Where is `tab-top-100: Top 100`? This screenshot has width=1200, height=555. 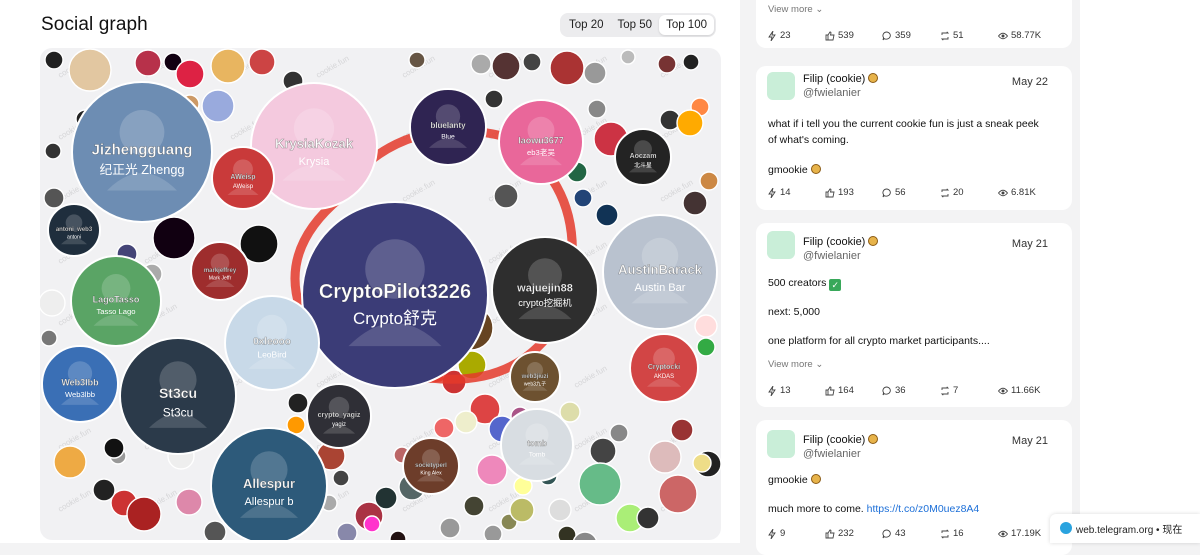
tab-top-100: Top 100 is located at coordinates (686, 25).